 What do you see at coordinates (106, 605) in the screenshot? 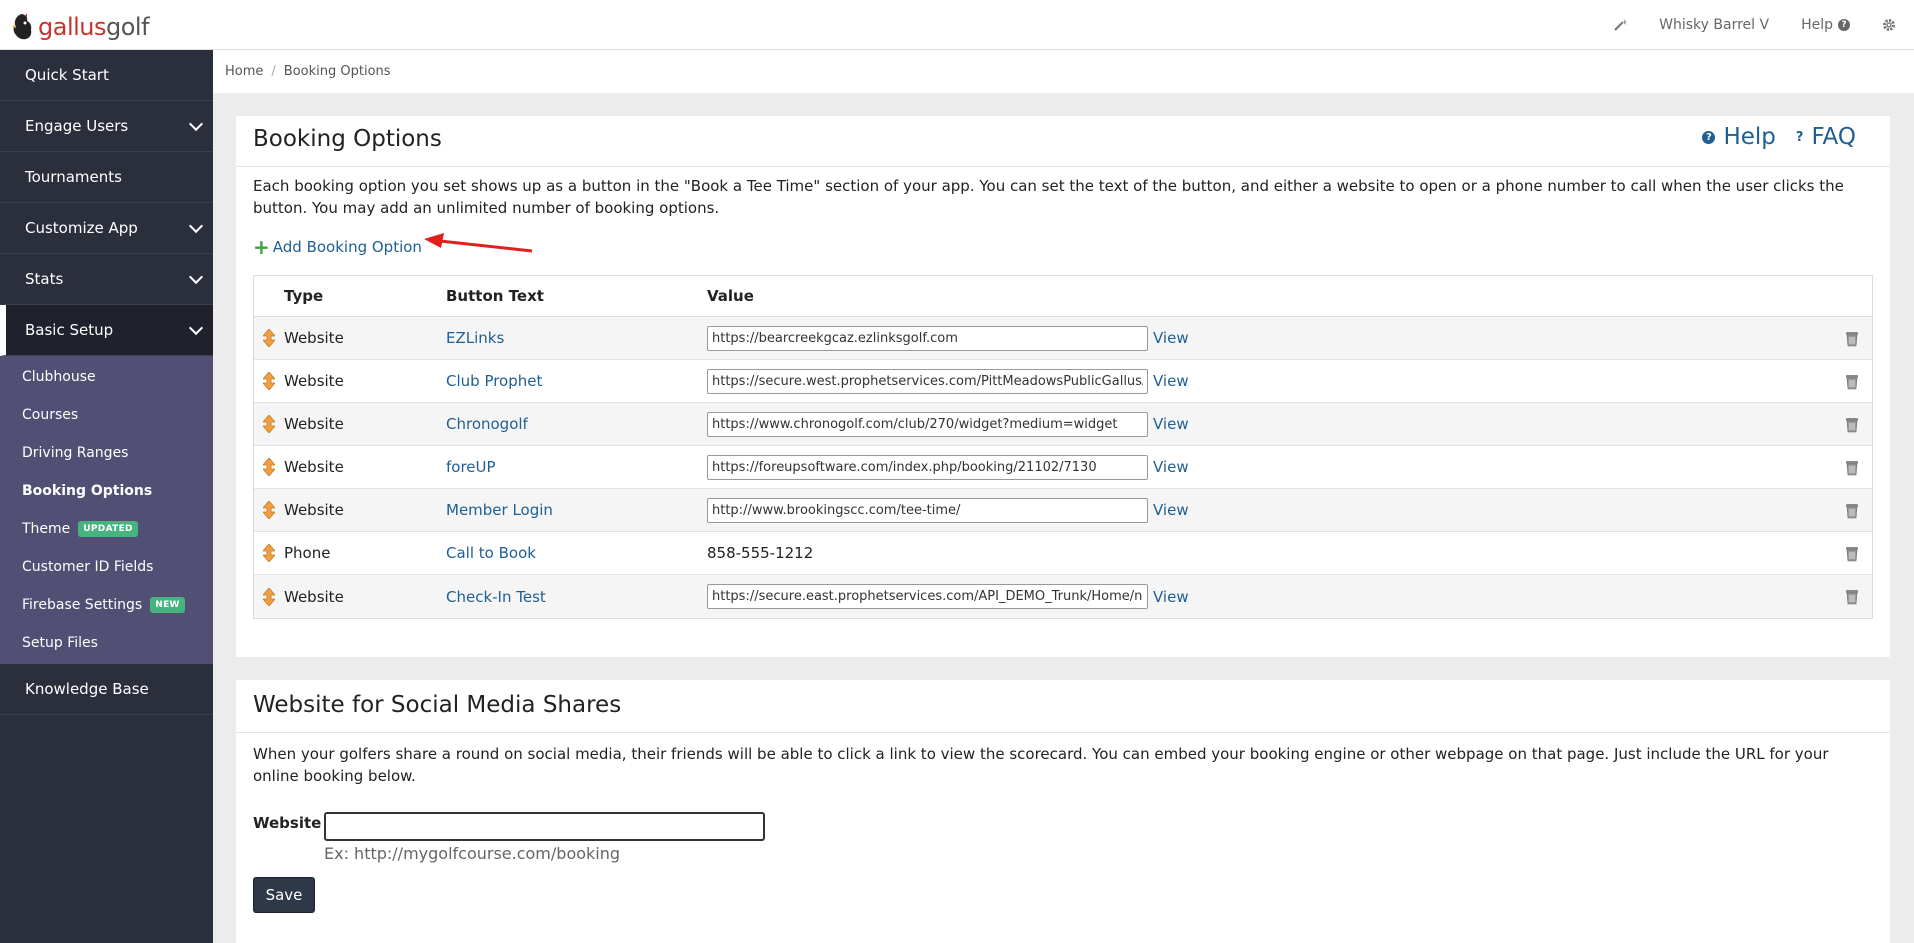
I see `sidebar-subitem-firebase-settings: Firebase Settings NEW` at bounding box center [106, 605].